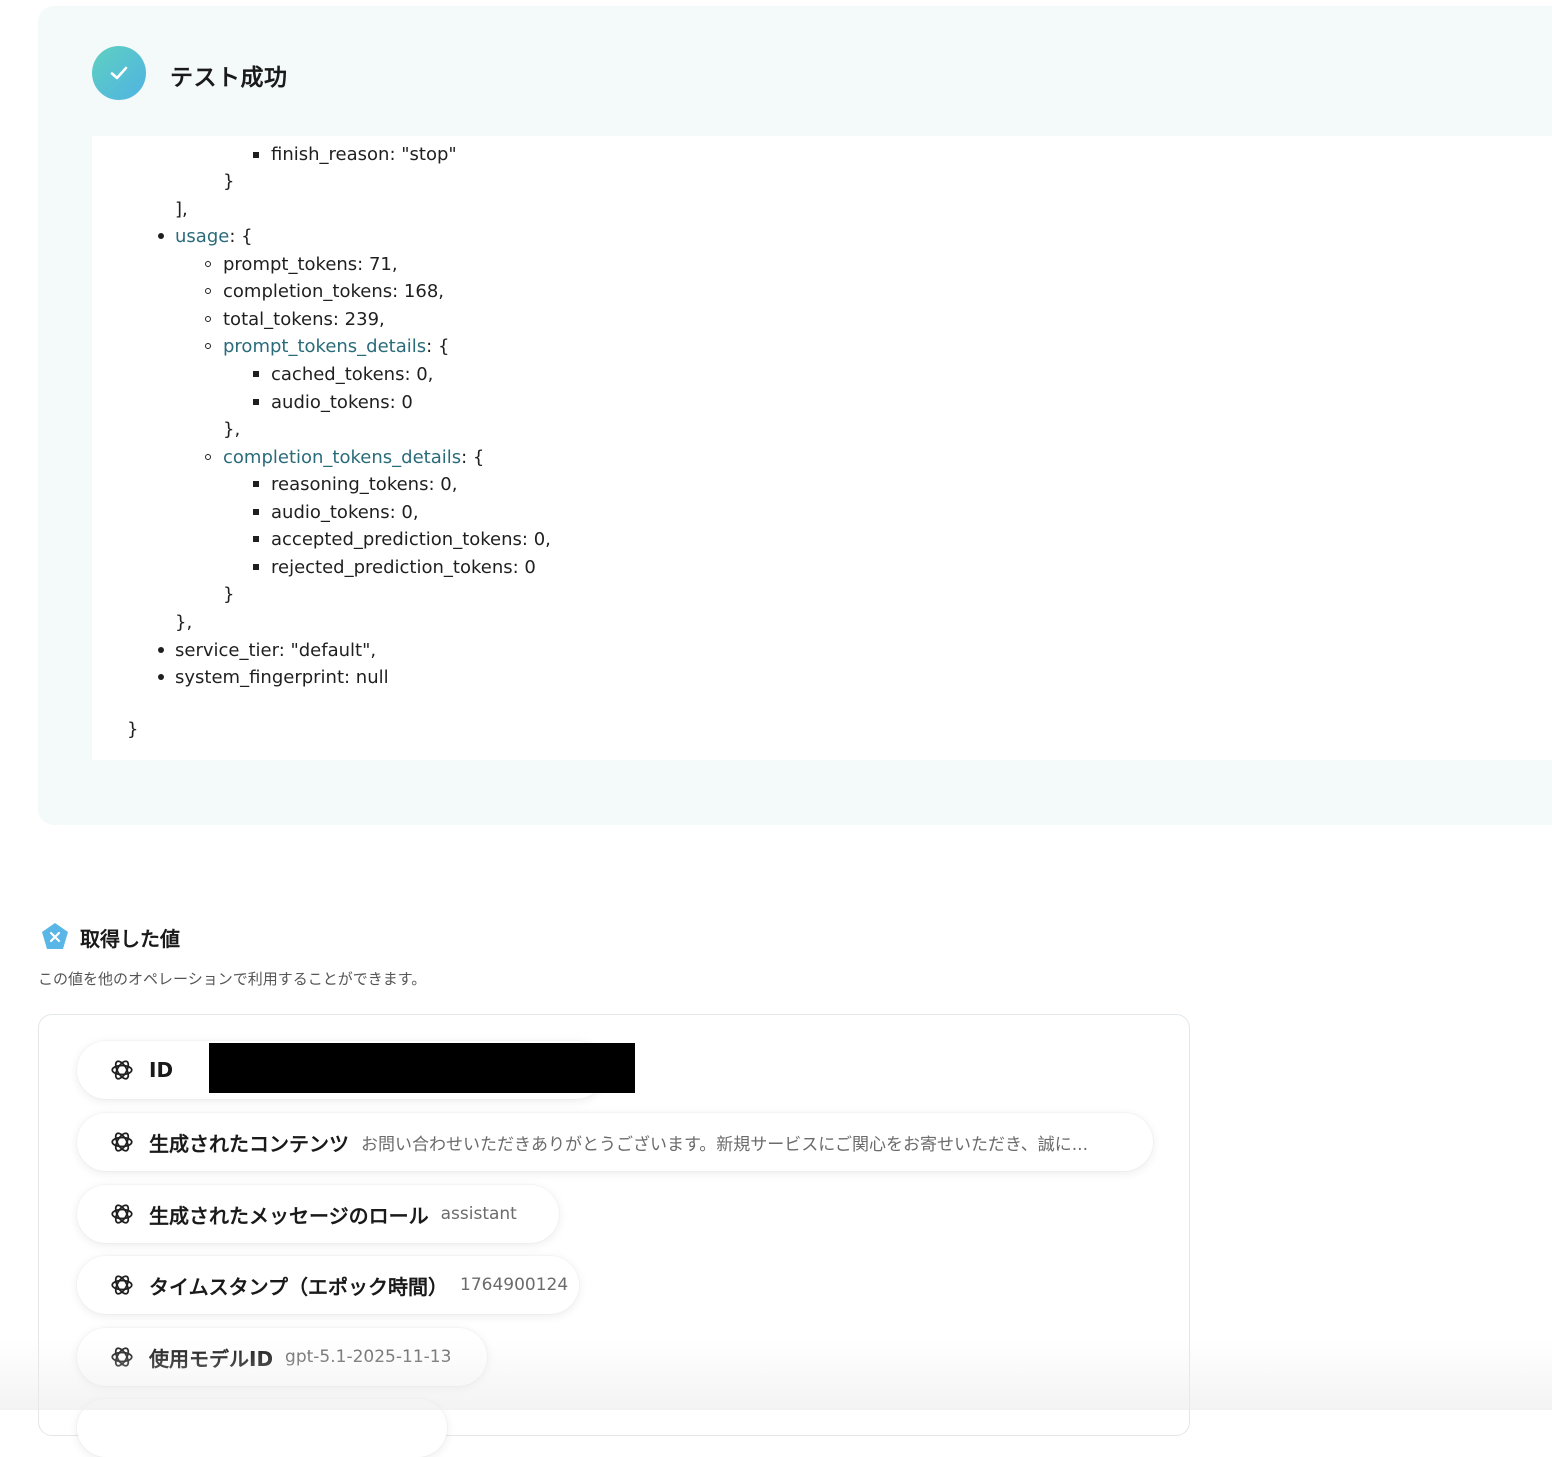  What do you see at coordinates (55, 936) in the screenshot?
I see `variable-x-icon` at bounding box center [55, 936].